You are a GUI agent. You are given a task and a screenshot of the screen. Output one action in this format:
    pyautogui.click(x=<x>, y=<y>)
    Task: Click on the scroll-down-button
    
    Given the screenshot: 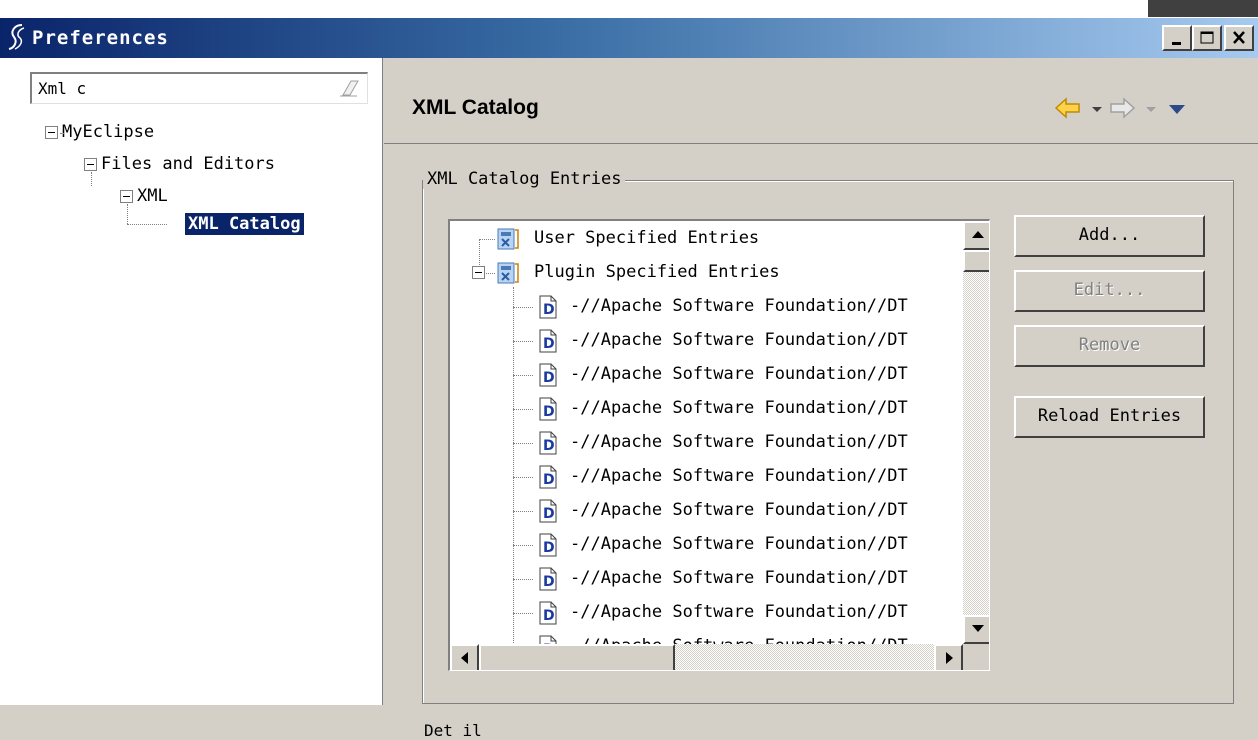 What is the action you would take?
    pyautogui.click(x=976, y=629)
    